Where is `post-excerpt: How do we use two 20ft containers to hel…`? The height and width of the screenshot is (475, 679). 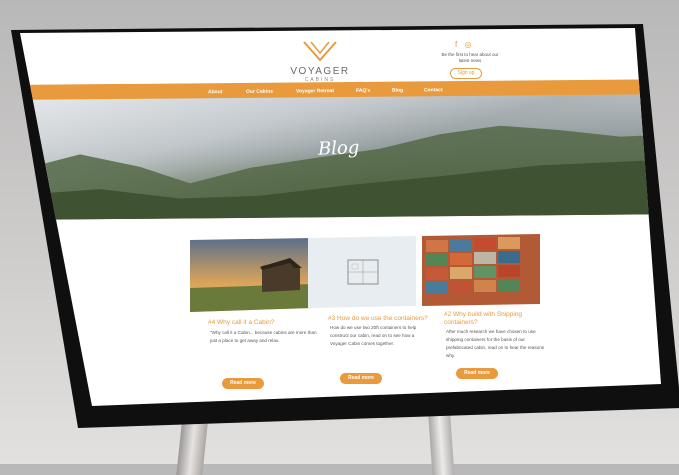 post-excerpt: How do we use two 20ft containers to hel… is located at coordinates (373, 335).